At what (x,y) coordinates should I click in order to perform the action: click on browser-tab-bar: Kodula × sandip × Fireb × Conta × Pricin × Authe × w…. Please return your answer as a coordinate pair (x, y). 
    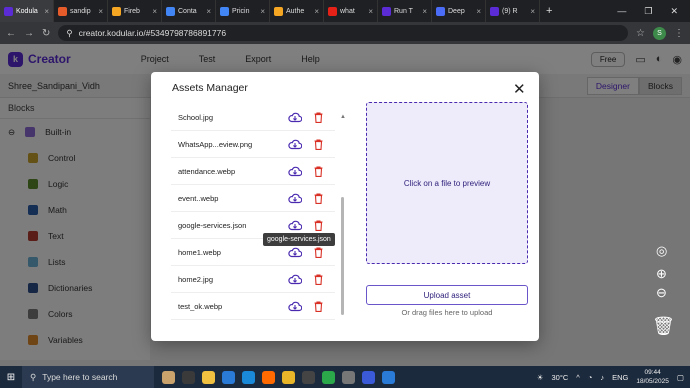
    Looking at the image, I should click on (345, 11).